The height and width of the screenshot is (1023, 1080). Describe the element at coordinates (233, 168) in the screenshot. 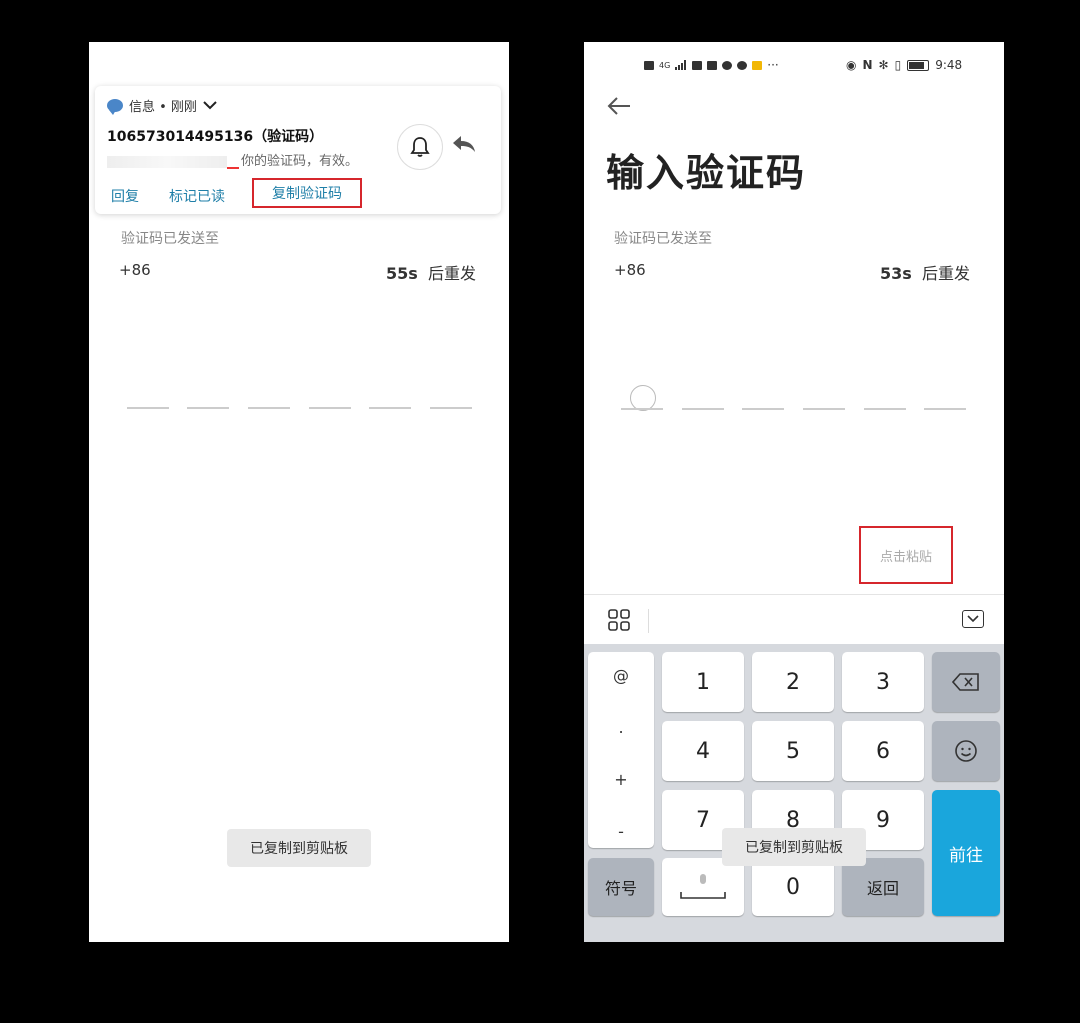

I see `redaction-mark` at that location.